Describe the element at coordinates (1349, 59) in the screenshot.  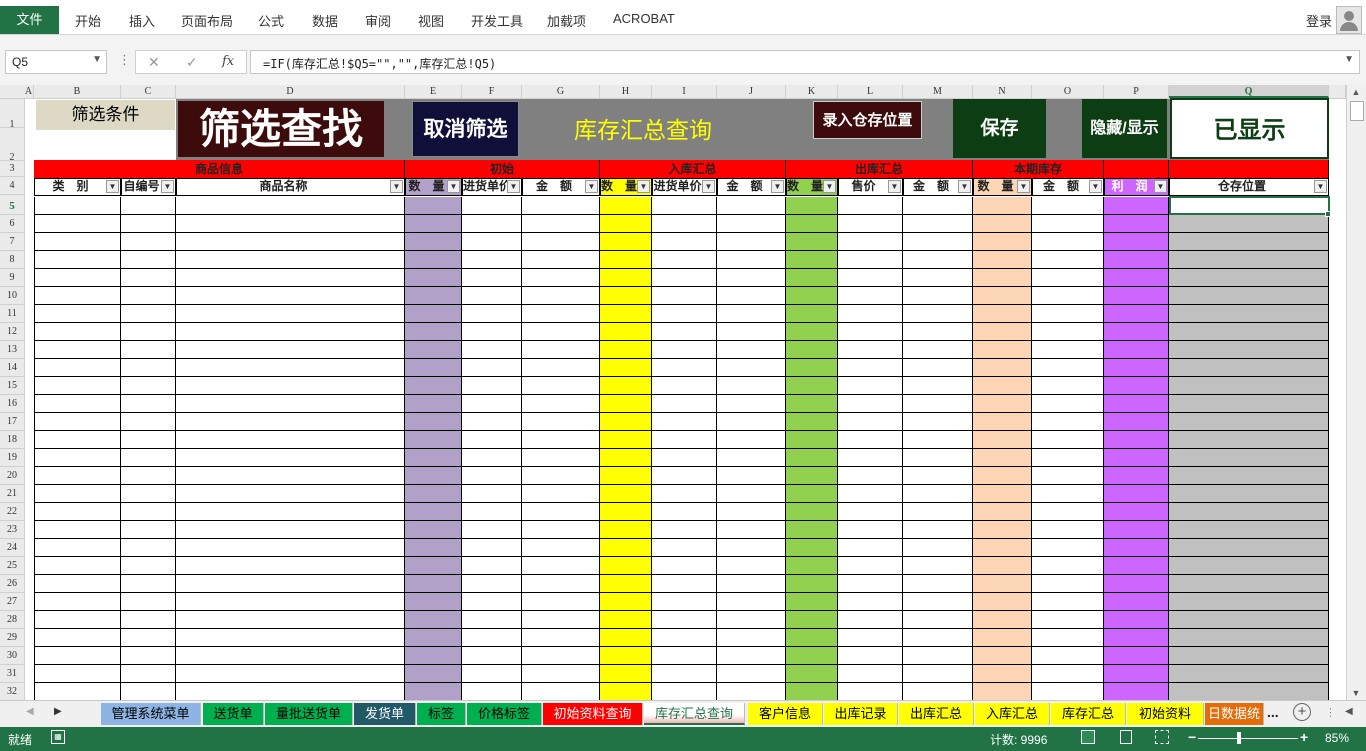
I see `expand-formula-icon: ▼` at that location.